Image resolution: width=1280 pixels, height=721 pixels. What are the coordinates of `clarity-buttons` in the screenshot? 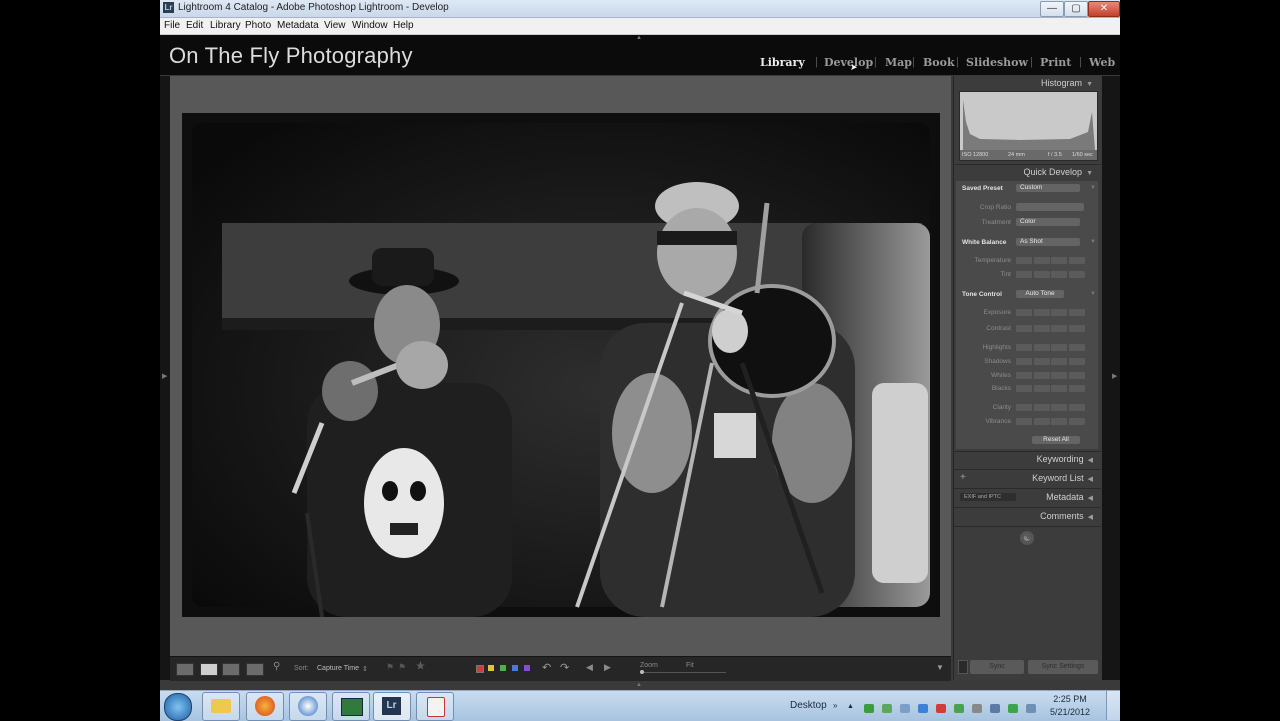 It's located at (1051, 407).